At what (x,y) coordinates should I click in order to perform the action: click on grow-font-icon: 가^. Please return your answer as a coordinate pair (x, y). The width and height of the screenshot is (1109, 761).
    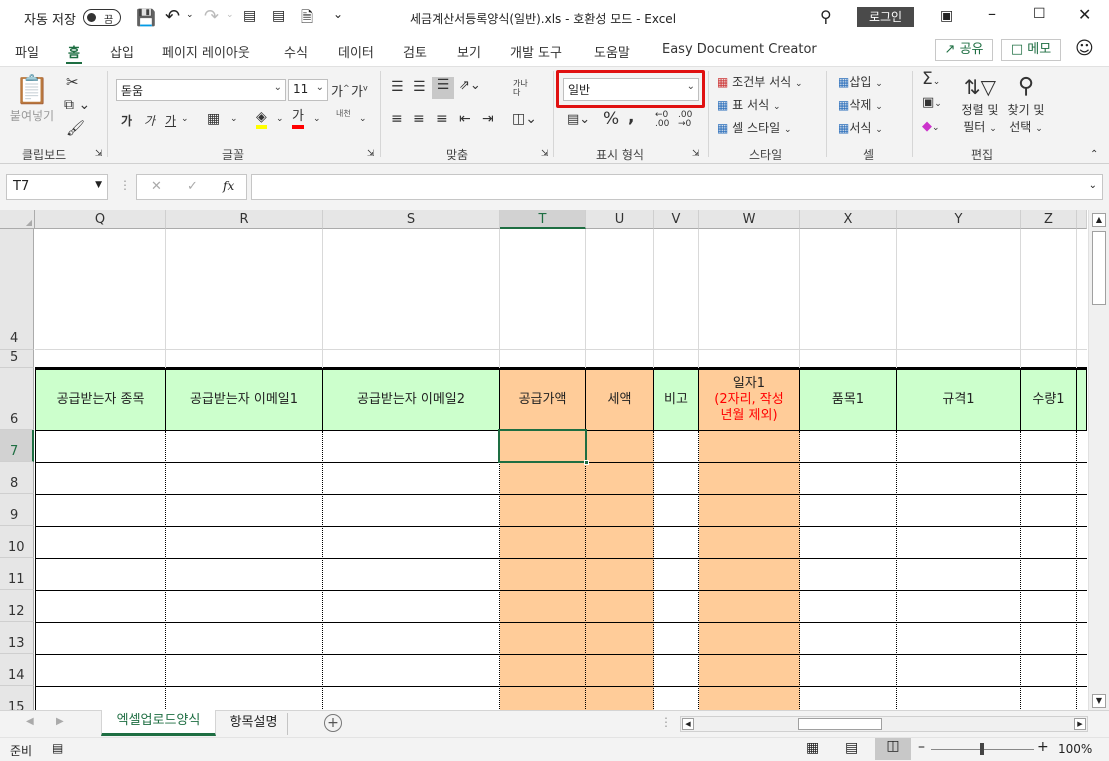
    Looking at the image, I should click on (340, 90).